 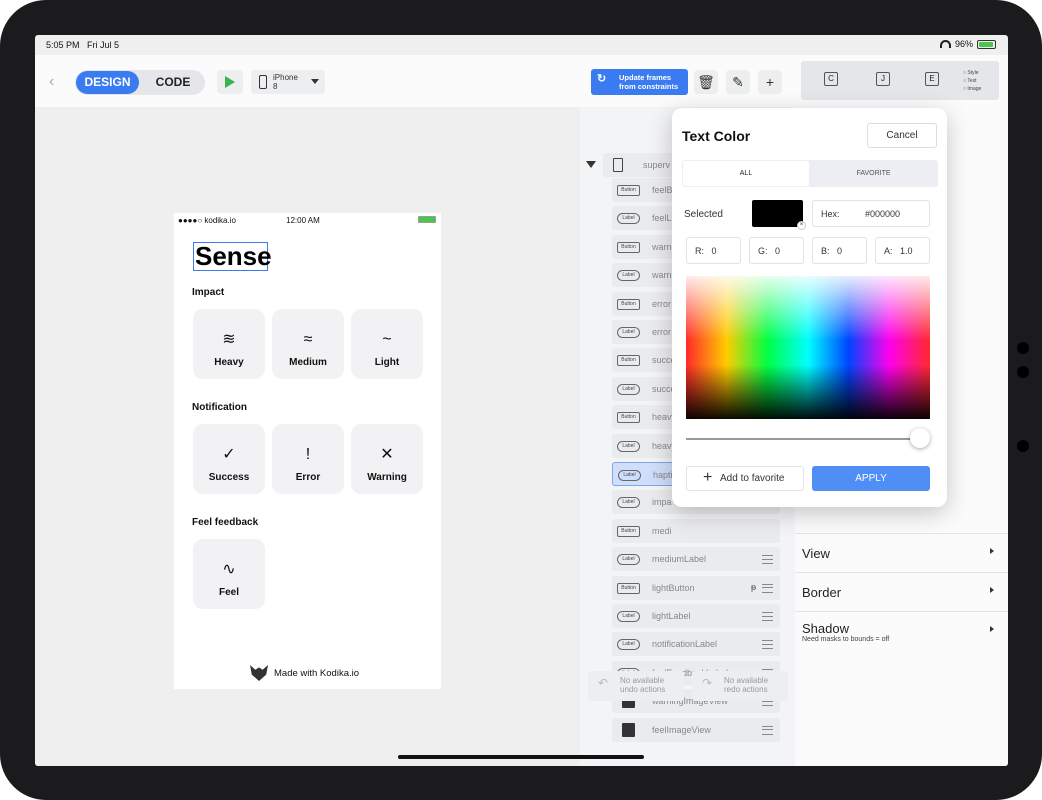 I want to click on outline-row: Label mediumLabel, so click(x=696, y=559).